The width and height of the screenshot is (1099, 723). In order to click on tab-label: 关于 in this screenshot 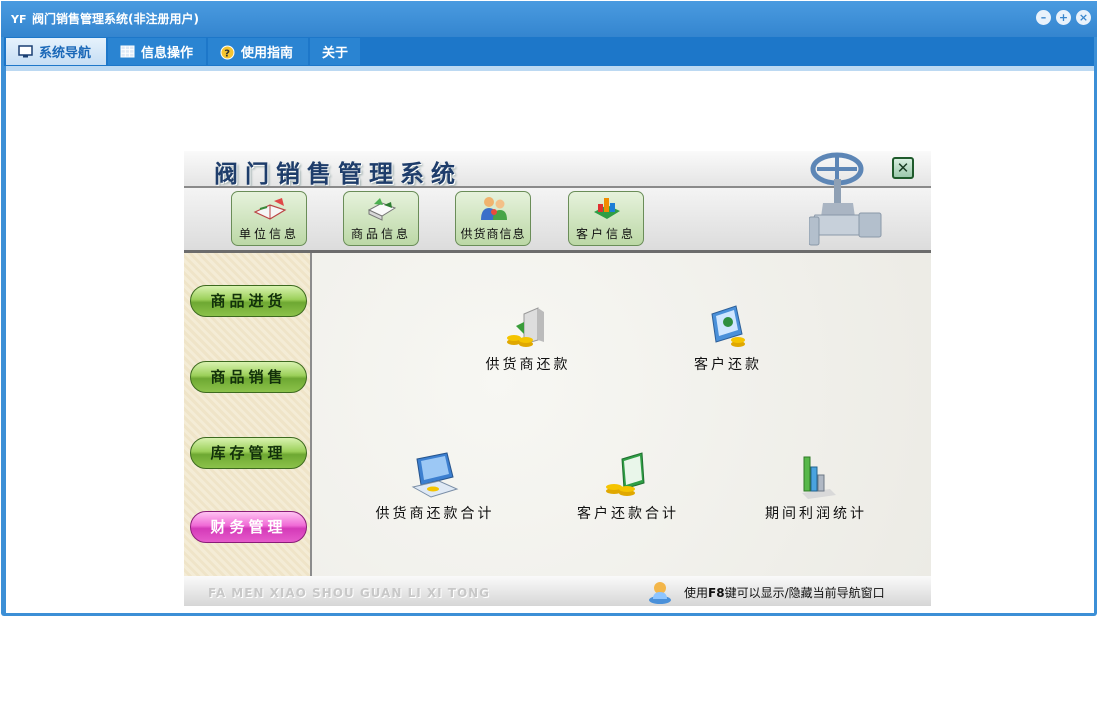, I will do `click(335, 53)`.